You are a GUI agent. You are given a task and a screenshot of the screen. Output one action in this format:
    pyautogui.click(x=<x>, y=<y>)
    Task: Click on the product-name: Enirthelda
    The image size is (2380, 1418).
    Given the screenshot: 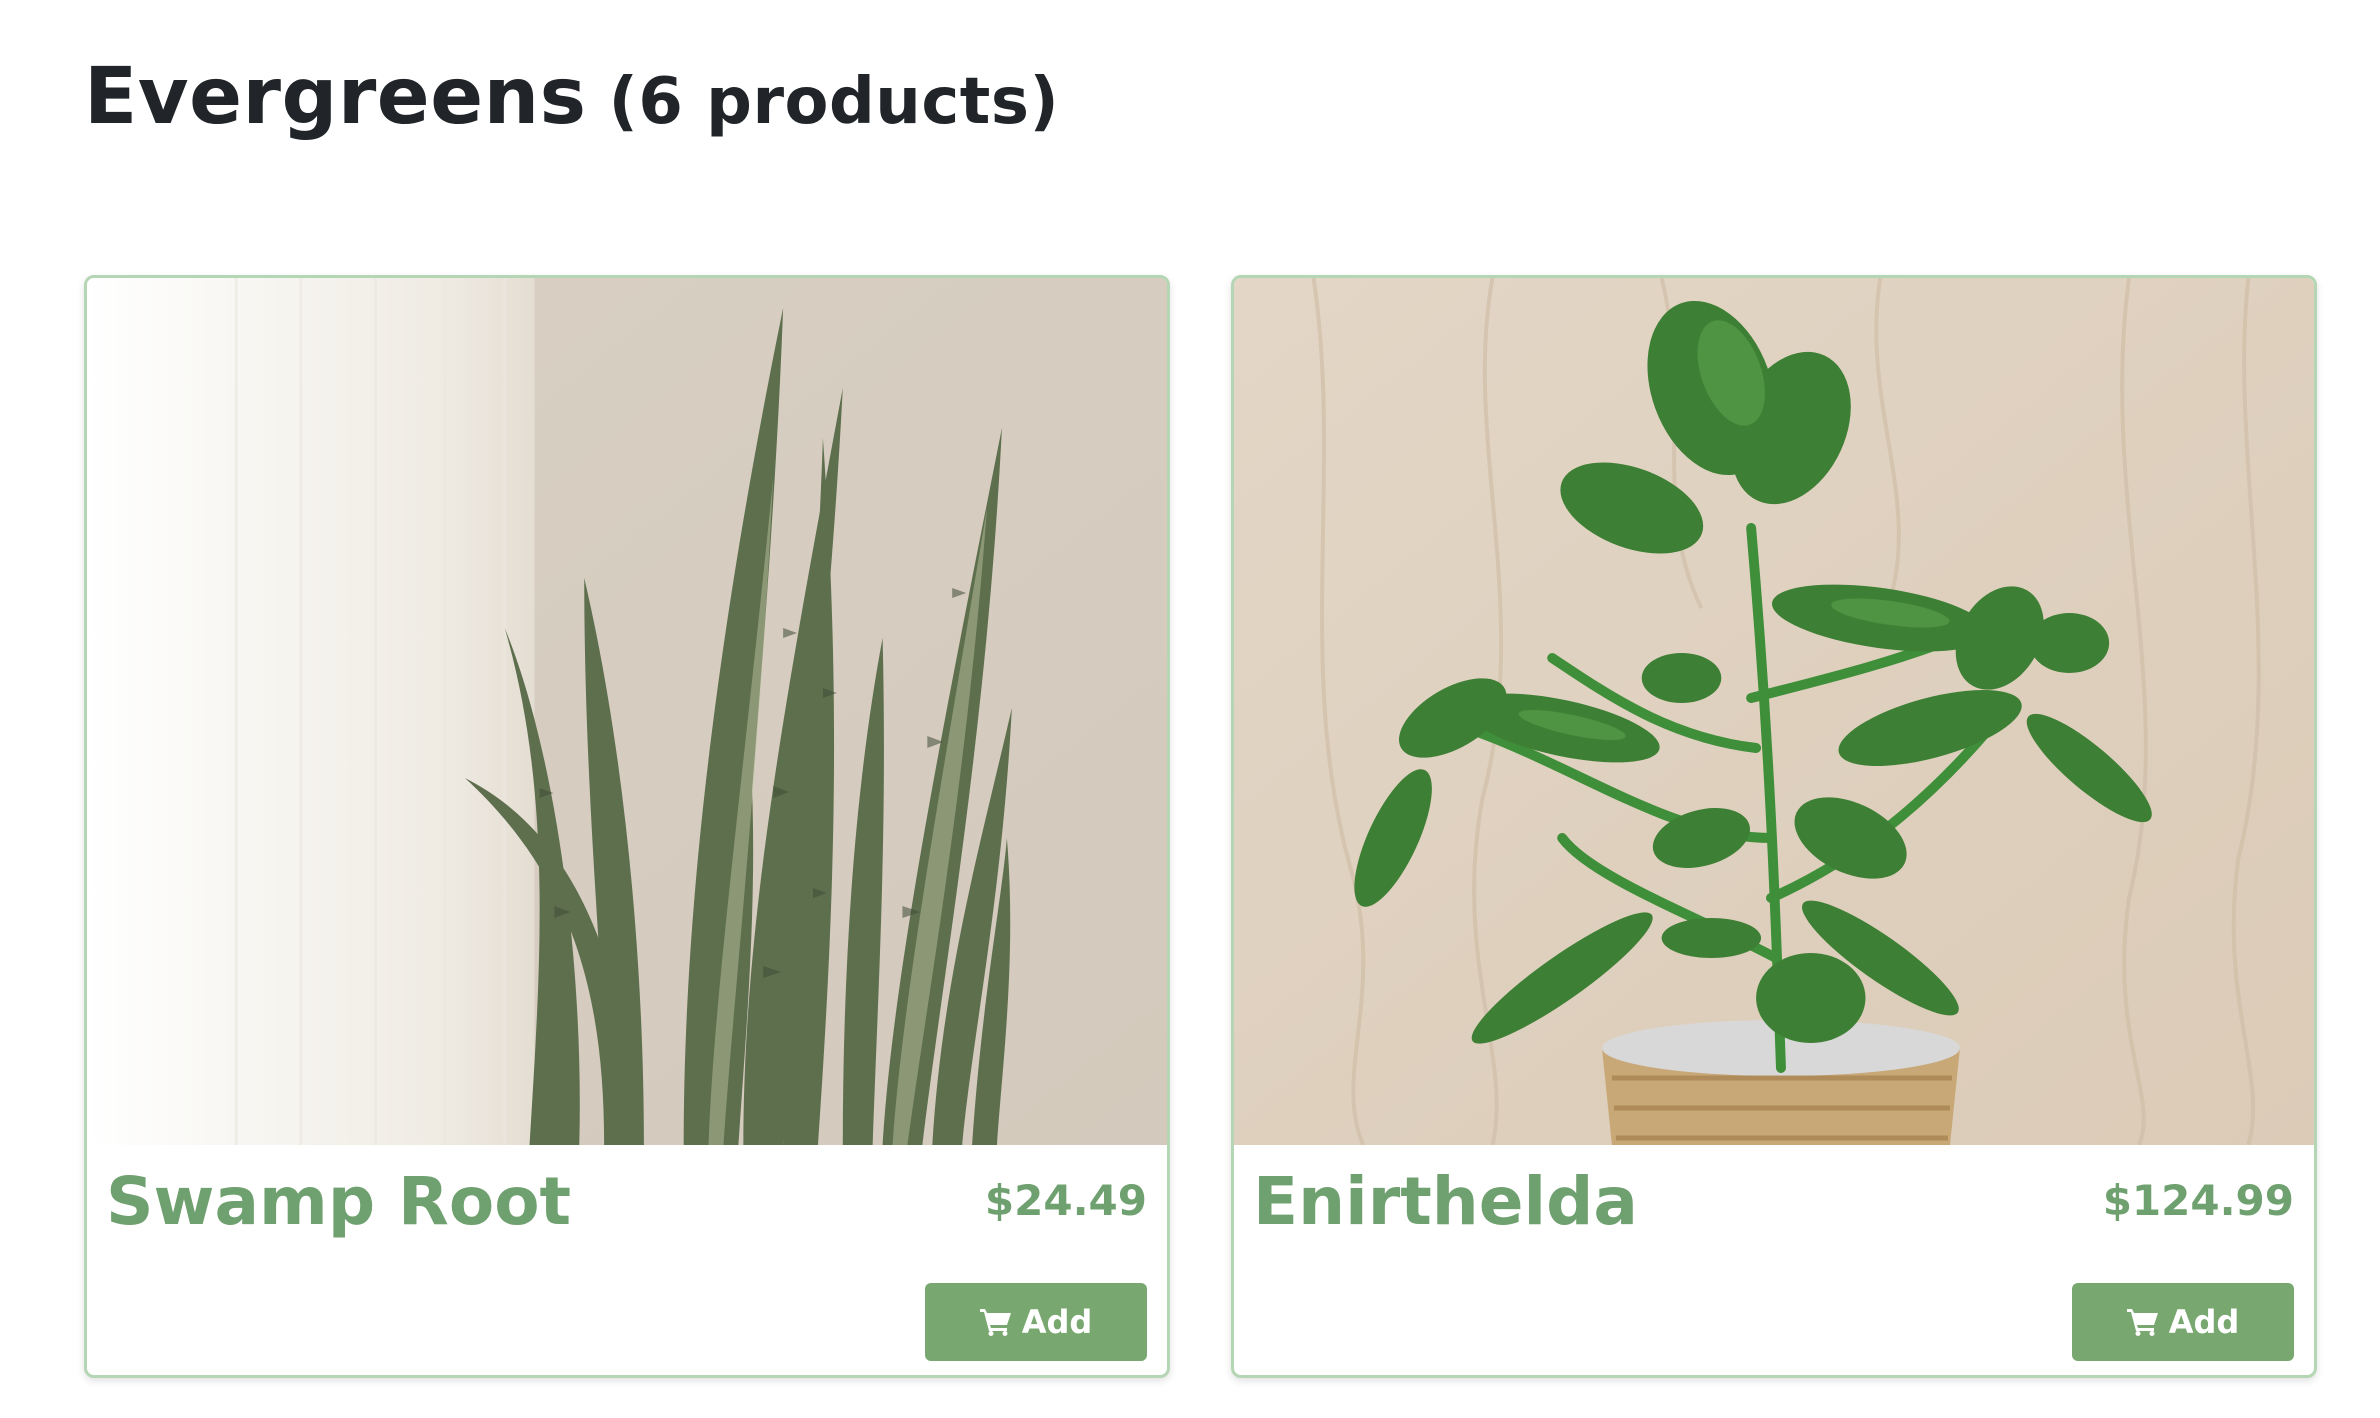 What is the action you would take?
    pyautogui.click(x=1445, y=1201)
    